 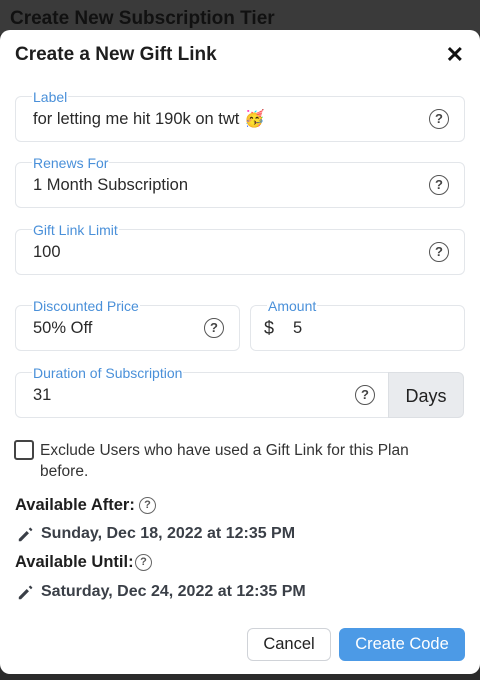 I want to click on background-page-title: Create New Subscription Tier, so click(x=142, y=18).